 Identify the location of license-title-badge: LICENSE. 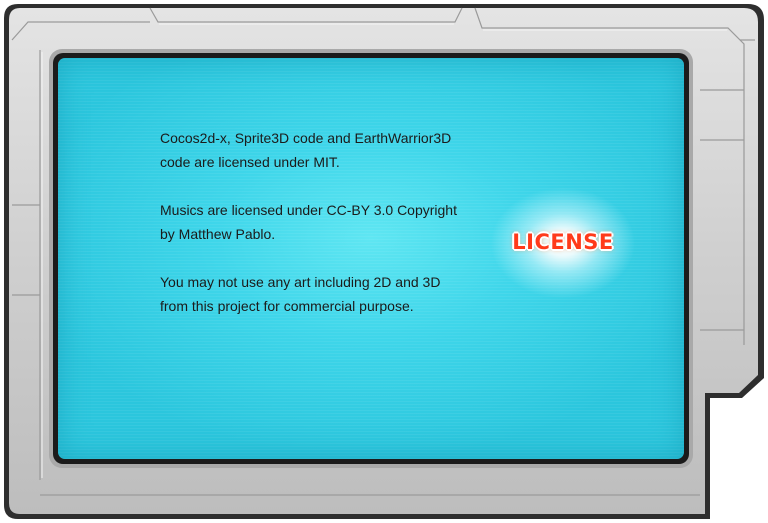
(563, 243).